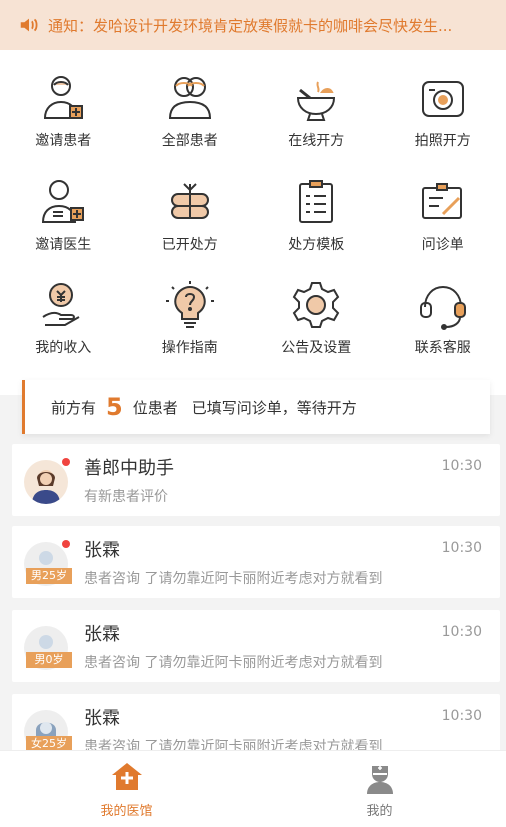 The width and height of the screenshot is (506, 827). What do you see at coordinates (316, 124) in the screenshot?
I see `grid-item-online-prescription: 在线开方` at bounding box center [316, 124].